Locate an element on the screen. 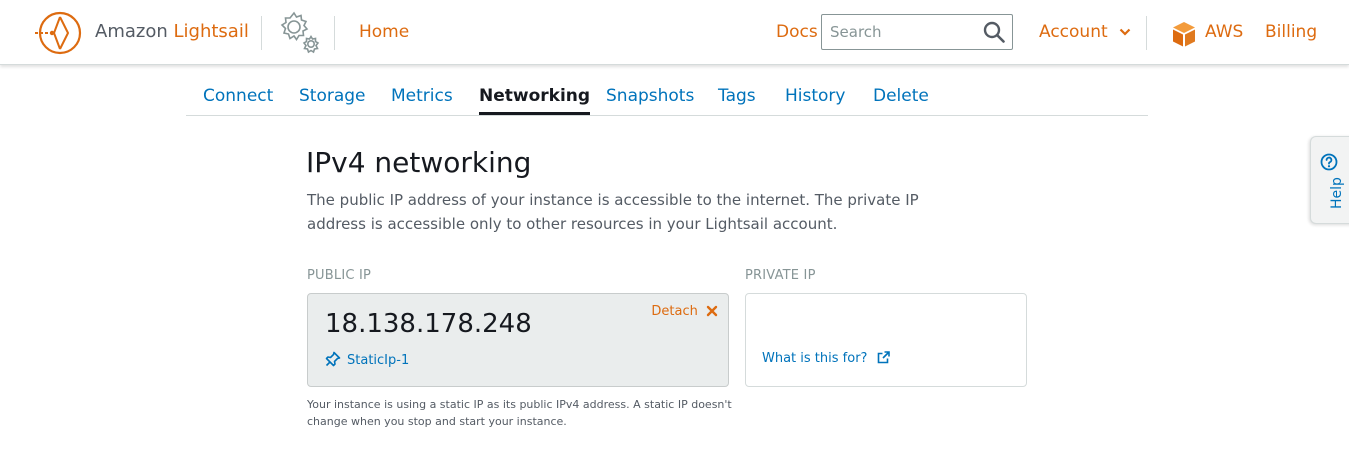  search-input is located at coordinates (905, 32).